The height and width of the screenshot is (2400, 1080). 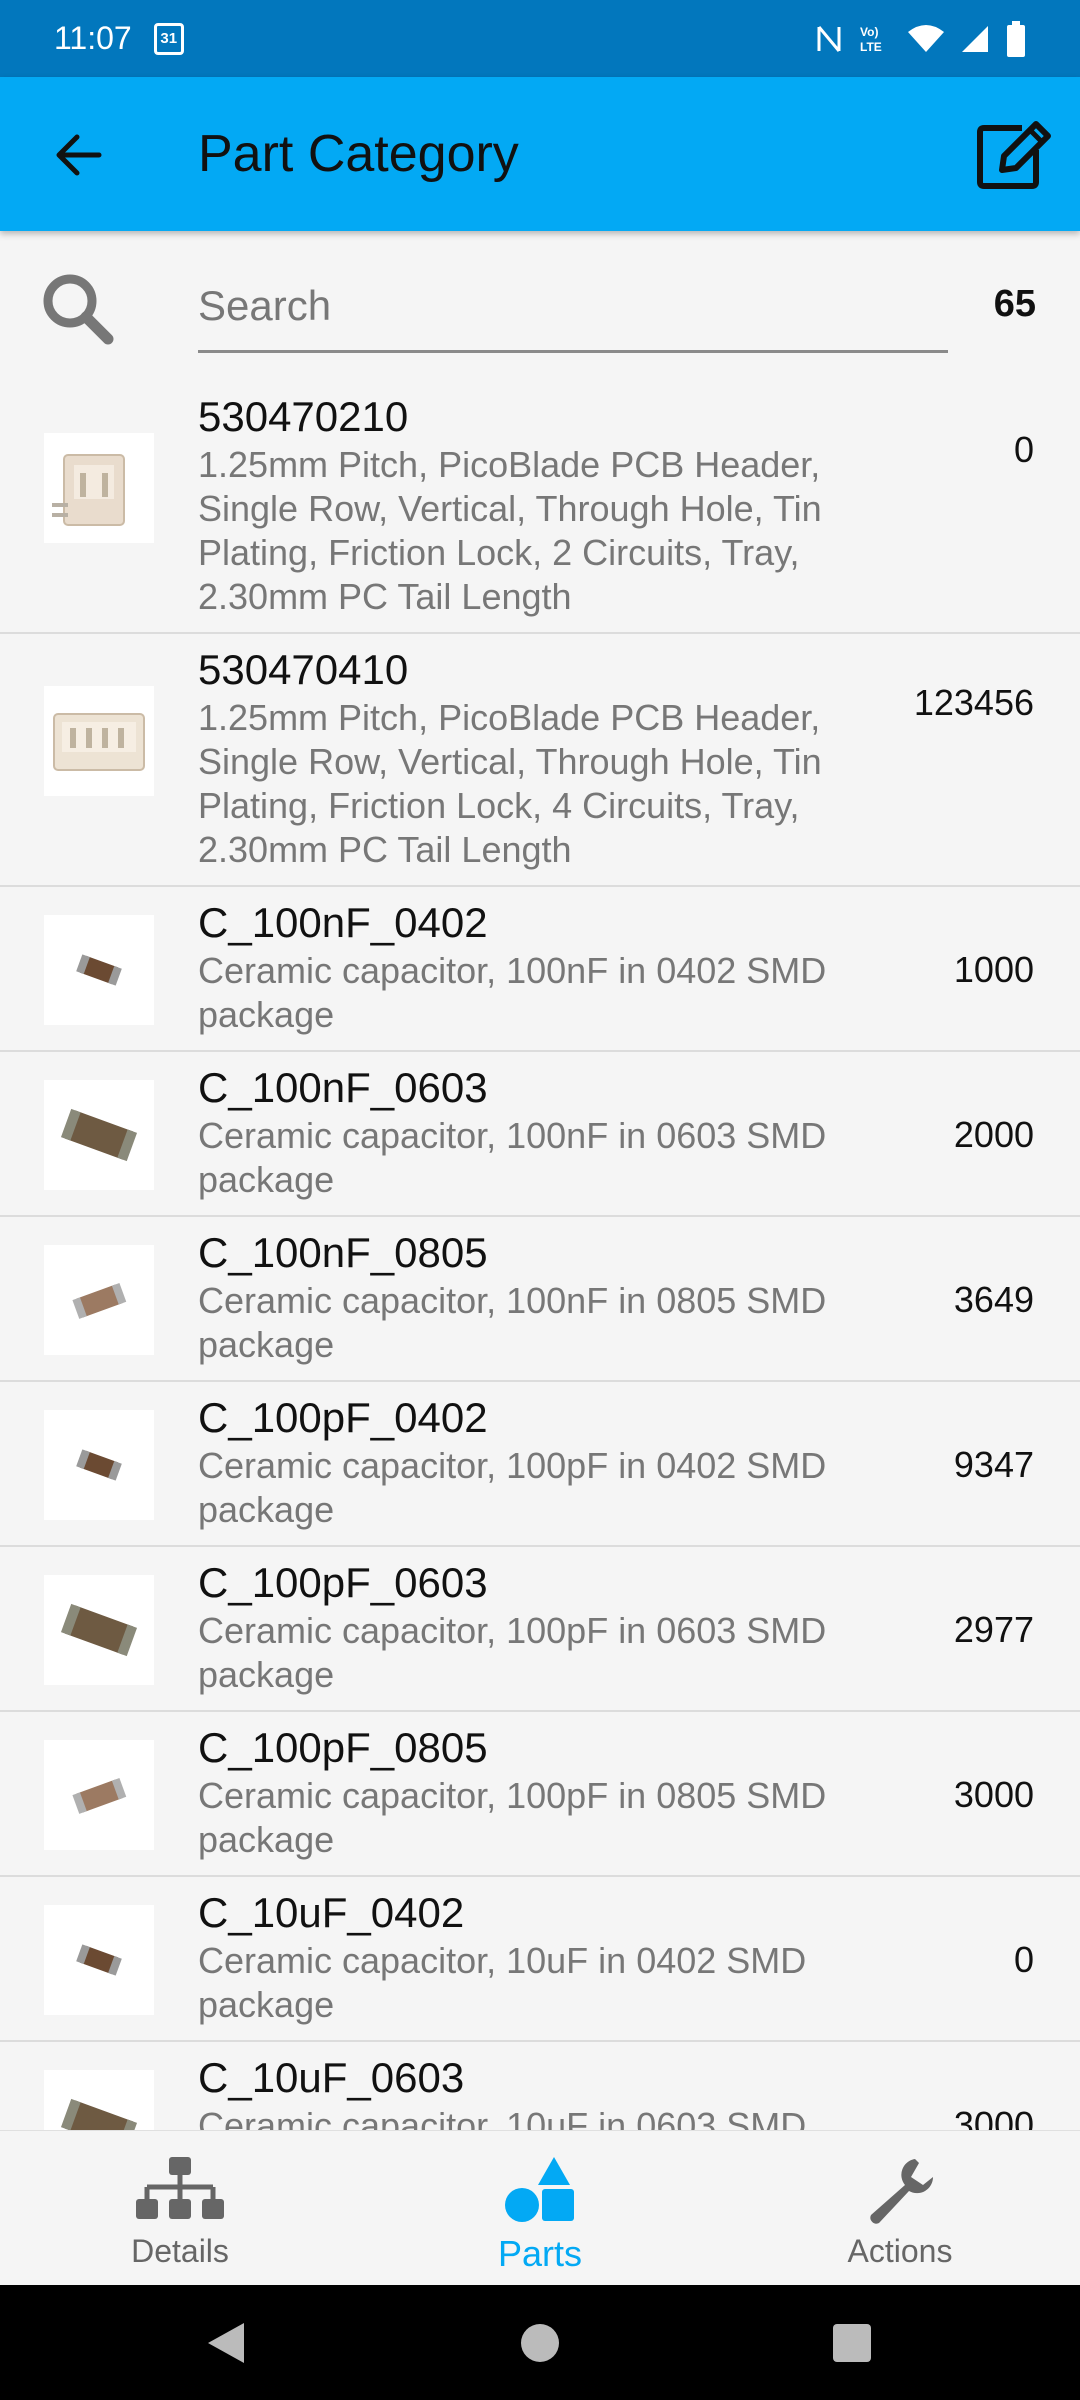 I want to click on nfc-icon, so click(x=829, y=39).